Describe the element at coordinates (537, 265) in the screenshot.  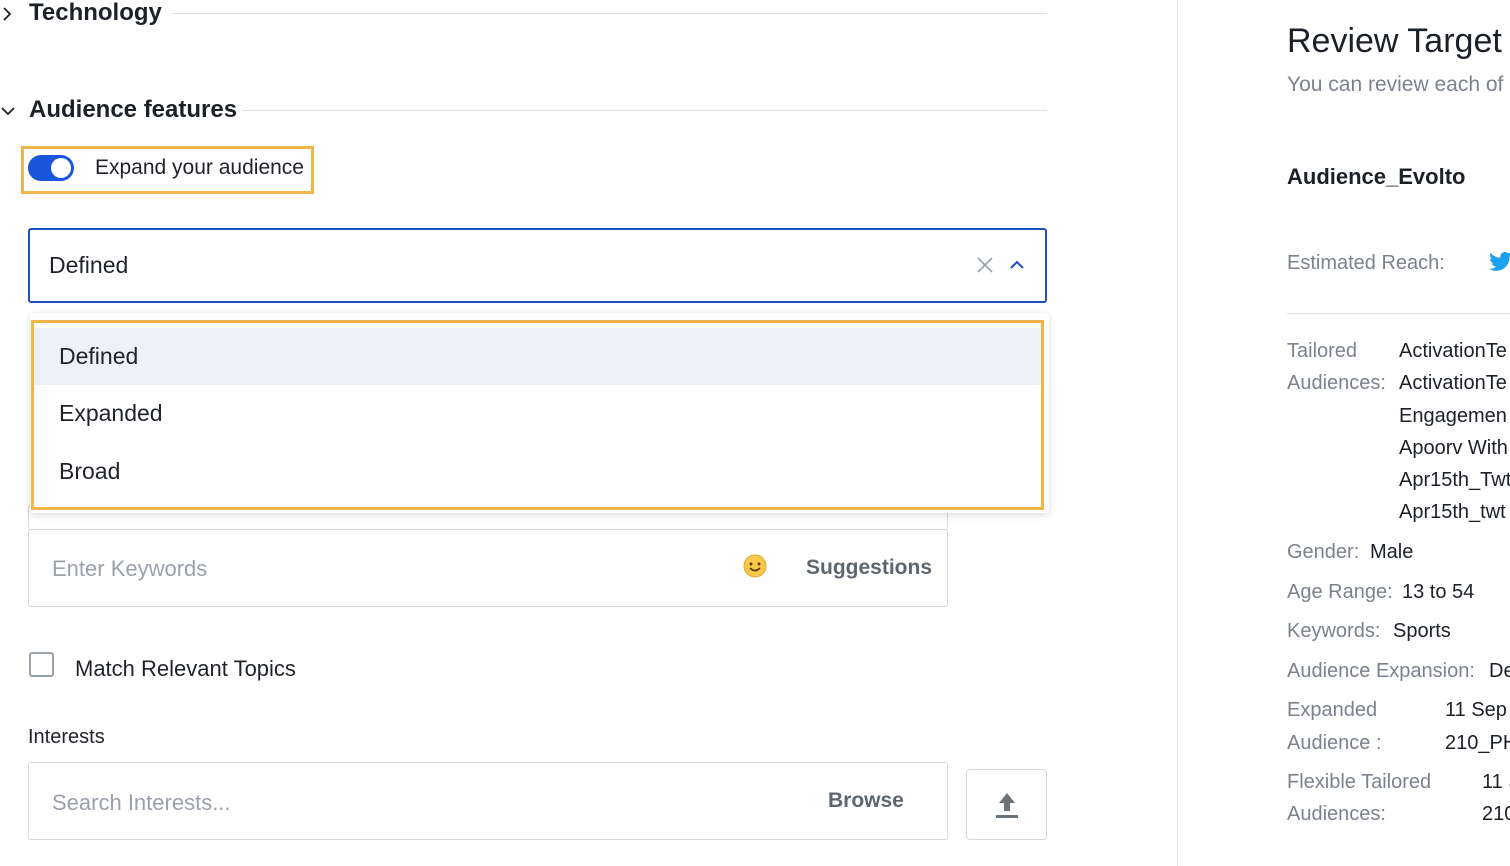
I see `audience-expansion-select: Defined` at that location.